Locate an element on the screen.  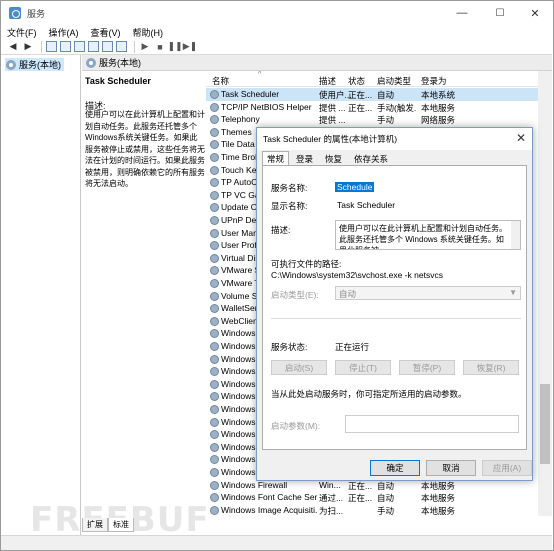
cell-logon: 网络服务 is located at coordinates (438, 120).